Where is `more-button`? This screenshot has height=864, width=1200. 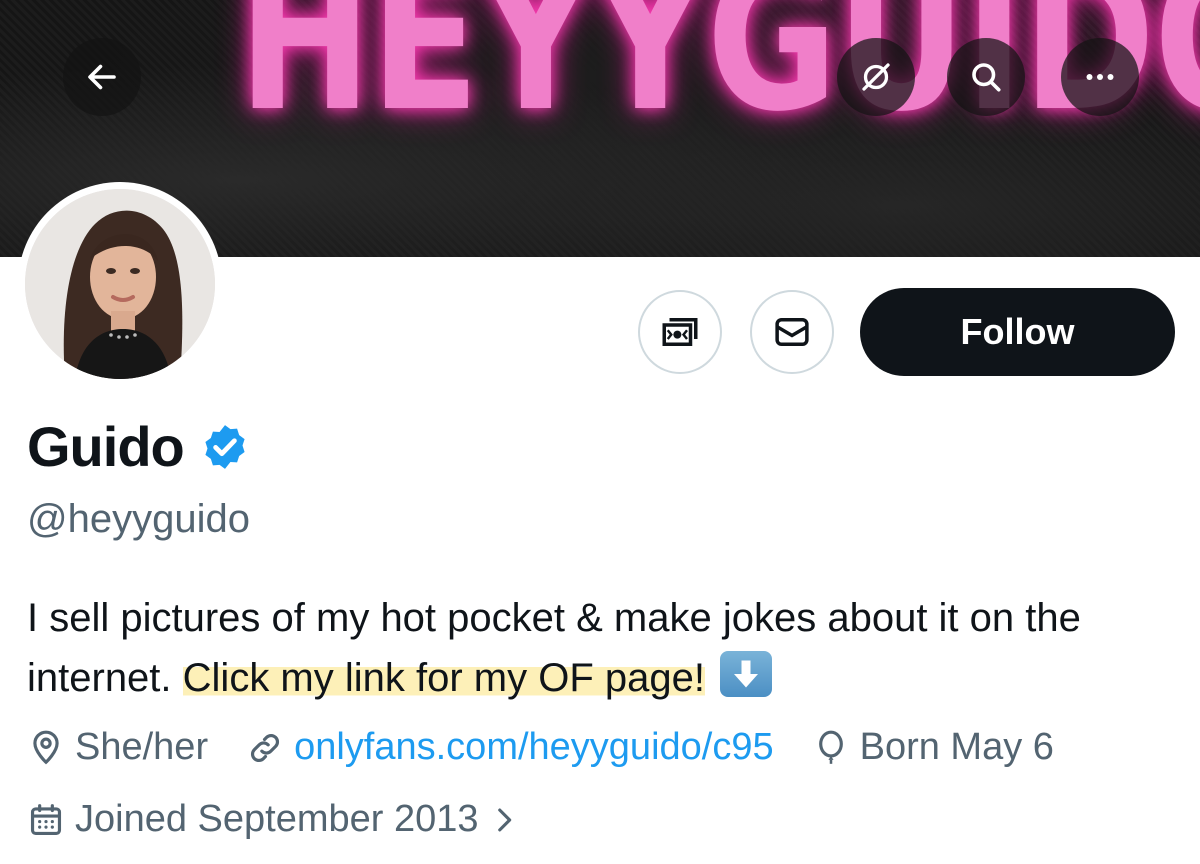 more-button is located at coordinates (1100, 77).